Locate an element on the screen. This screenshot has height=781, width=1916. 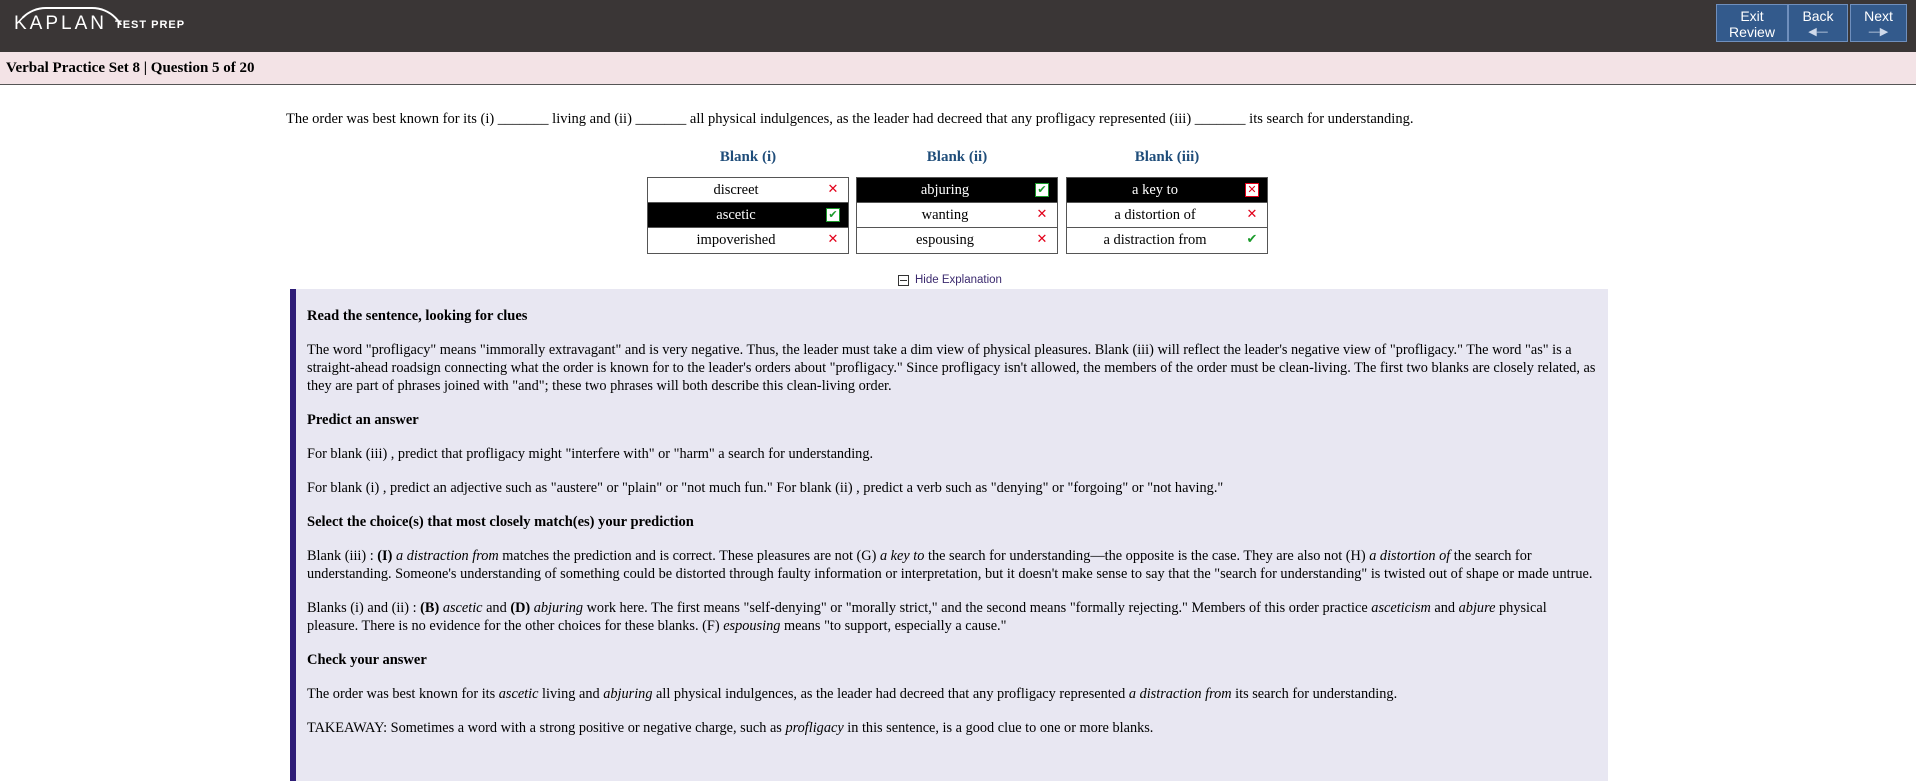
blank-2-choices: abjuring ✔ wanting ✕ espousing ✕ is located at coordinates (957, 215).